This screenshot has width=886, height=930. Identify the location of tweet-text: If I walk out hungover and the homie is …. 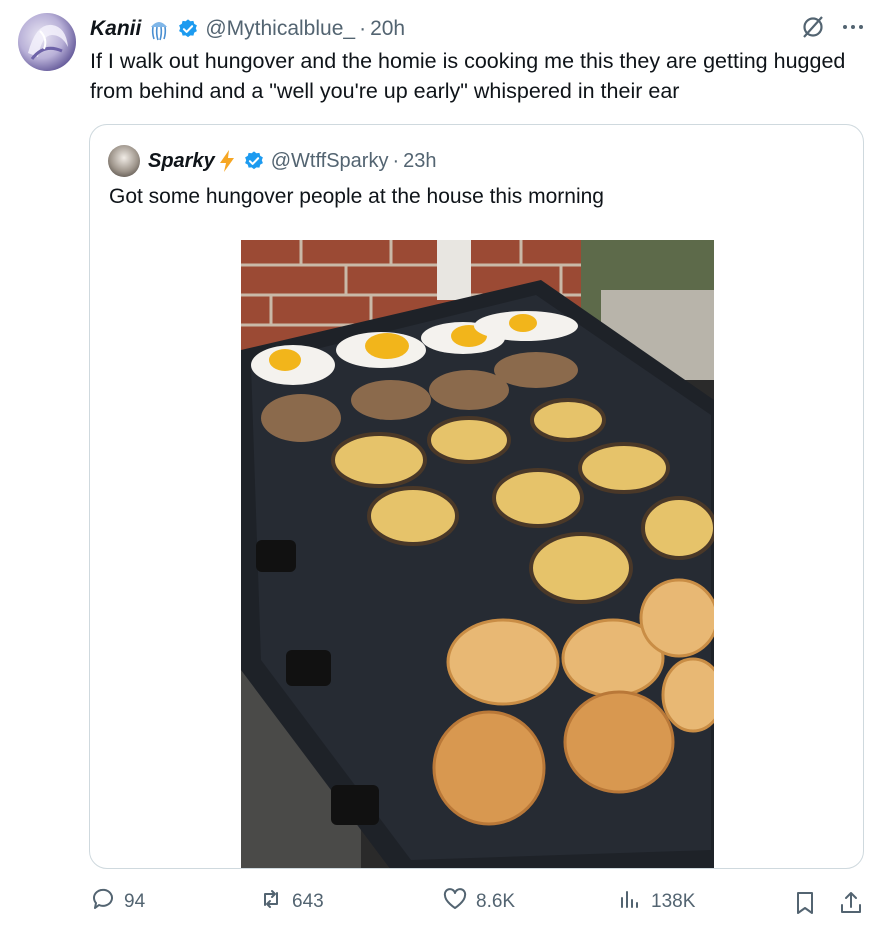
(468, 76).